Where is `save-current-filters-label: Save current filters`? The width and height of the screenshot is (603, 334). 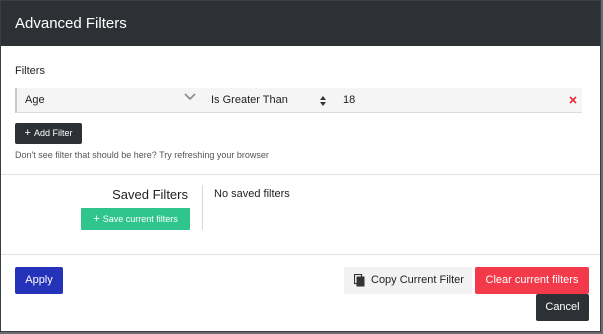 save-current-filters-label: Save current filters is located at coordinates (140, 219).